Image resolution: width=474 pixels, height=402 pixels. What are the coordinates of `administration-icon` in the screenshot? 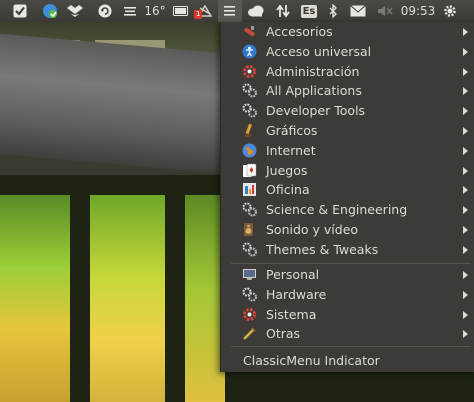 It's located at (249, 71).